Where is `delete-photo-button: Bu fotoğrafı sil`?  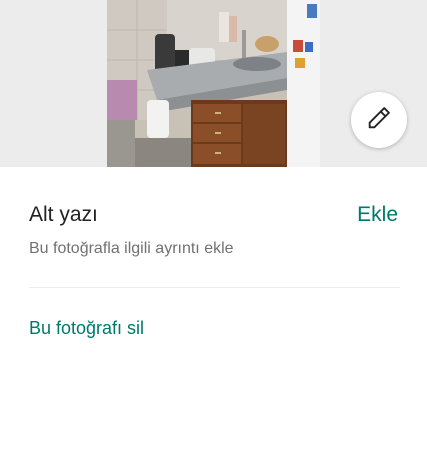 delete-photo-button: Bu fotoğrafı sil is located at coordinates (86, 328).